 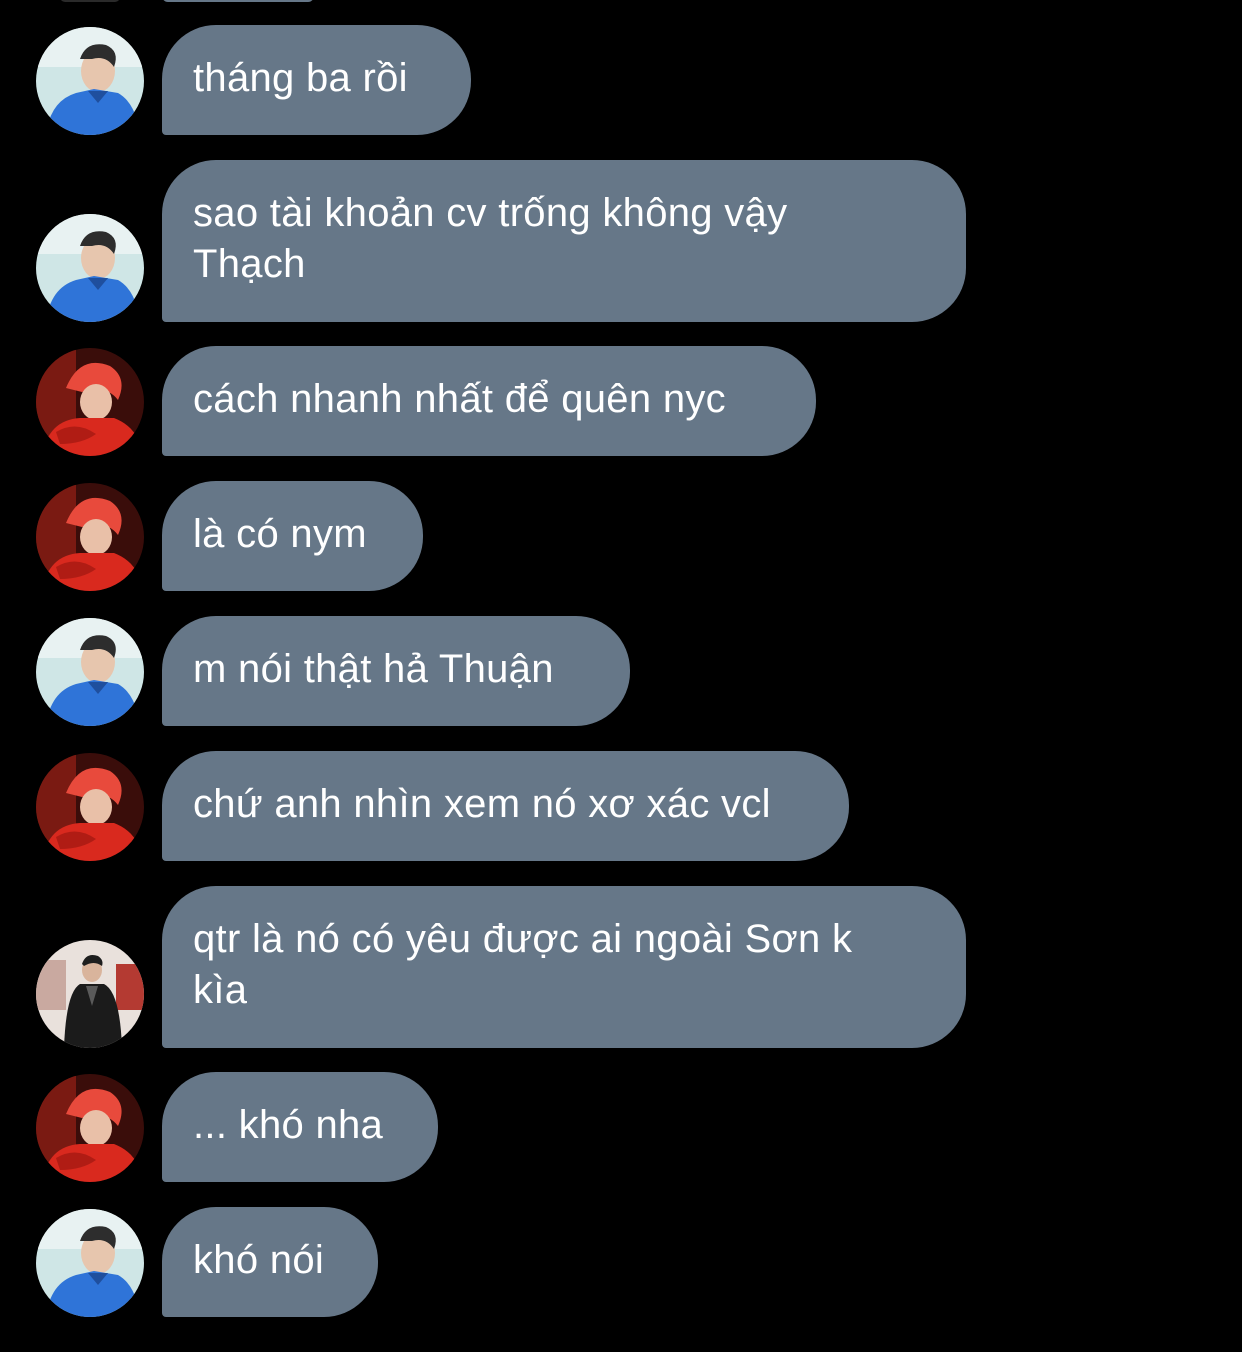 What do you see at coordinates (621, 80) in the screenshot?
I see `message-row: tháng ba rồi` at bounding box center [621, 80].